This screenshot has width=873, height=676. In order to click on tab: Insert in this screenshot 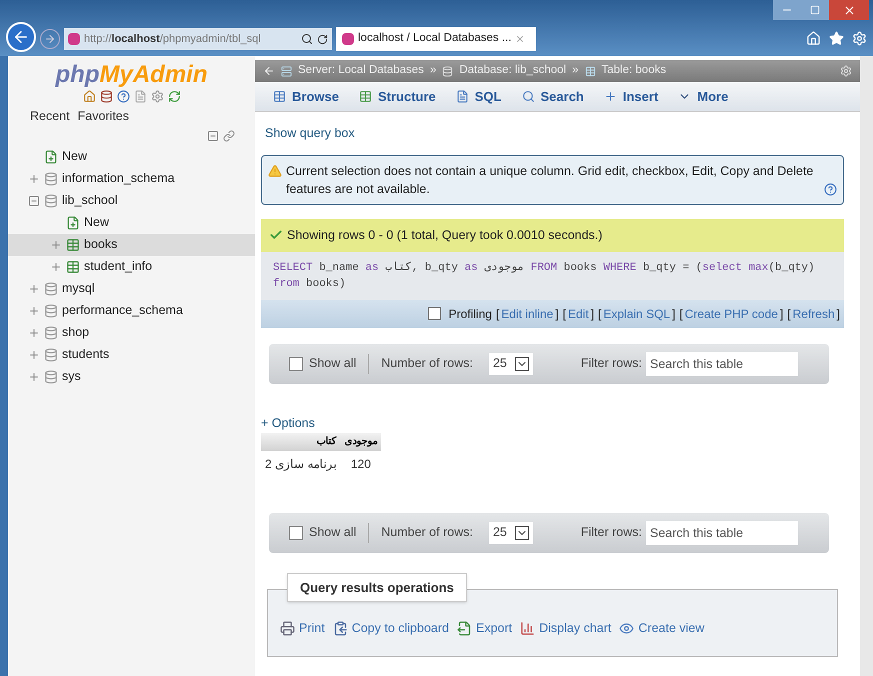, I will do `click(631, 97)`.